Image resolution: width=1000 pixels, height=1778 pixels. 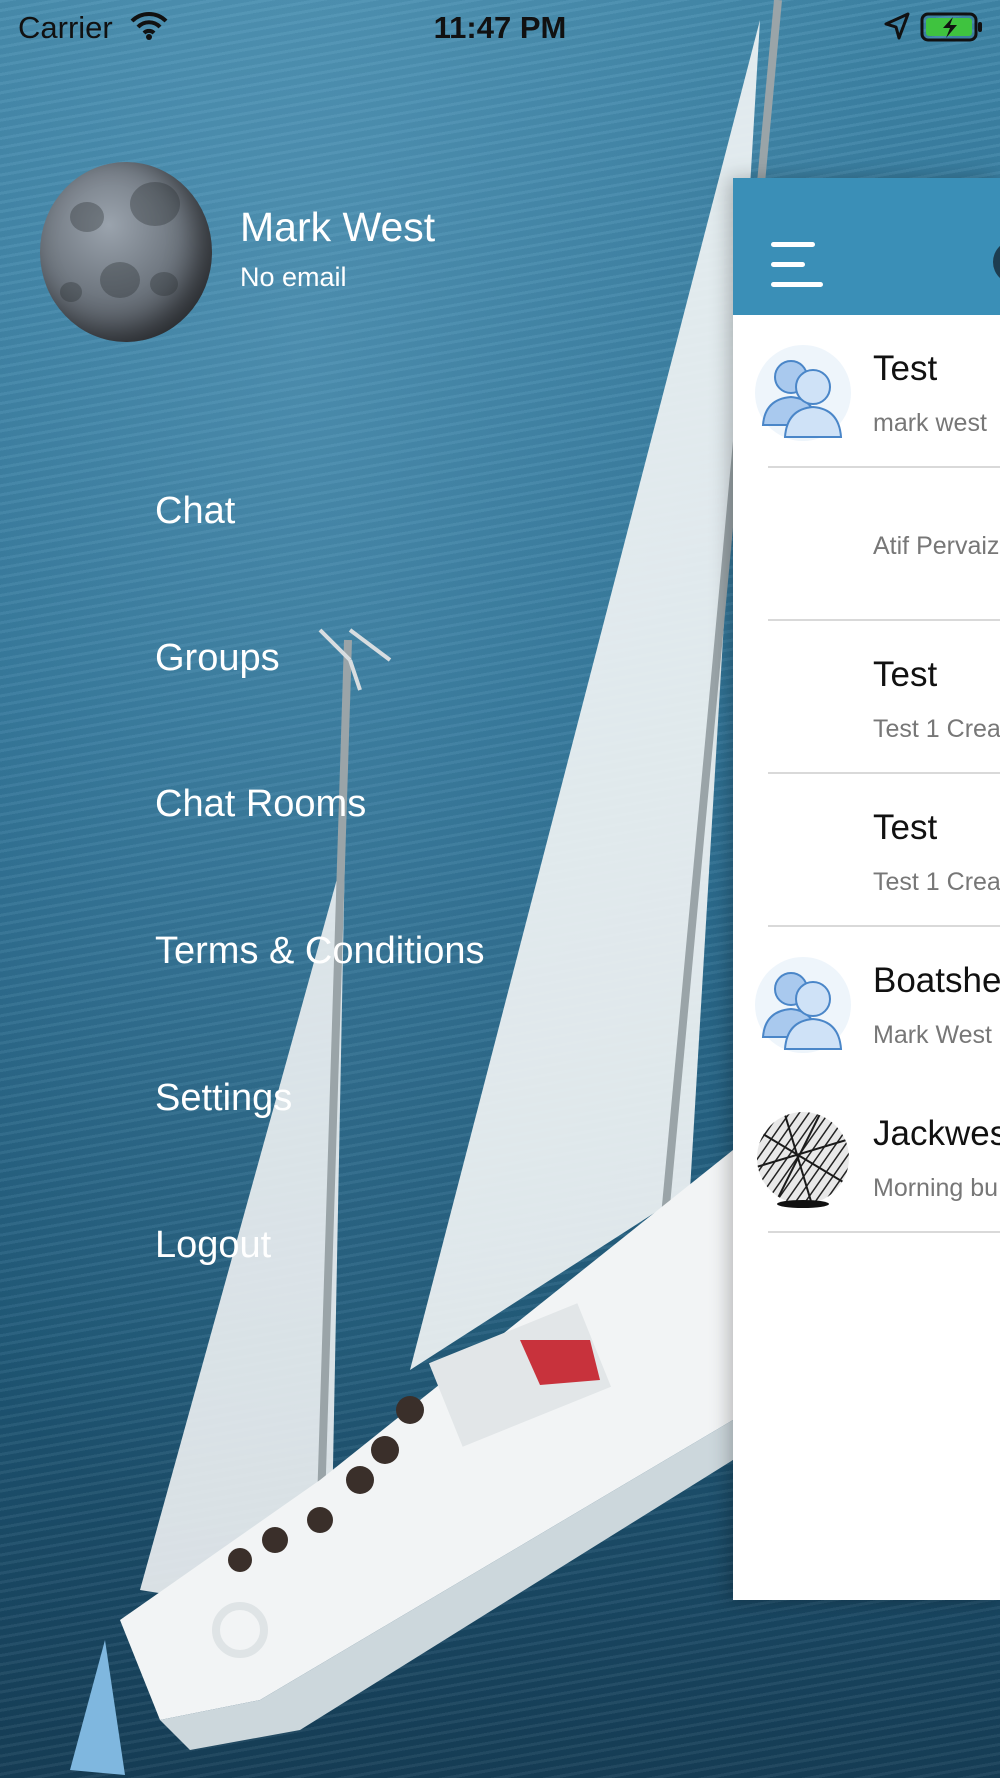 I want to click on conversation-subtitle: Morning bu, so click(x=936, y=1188).